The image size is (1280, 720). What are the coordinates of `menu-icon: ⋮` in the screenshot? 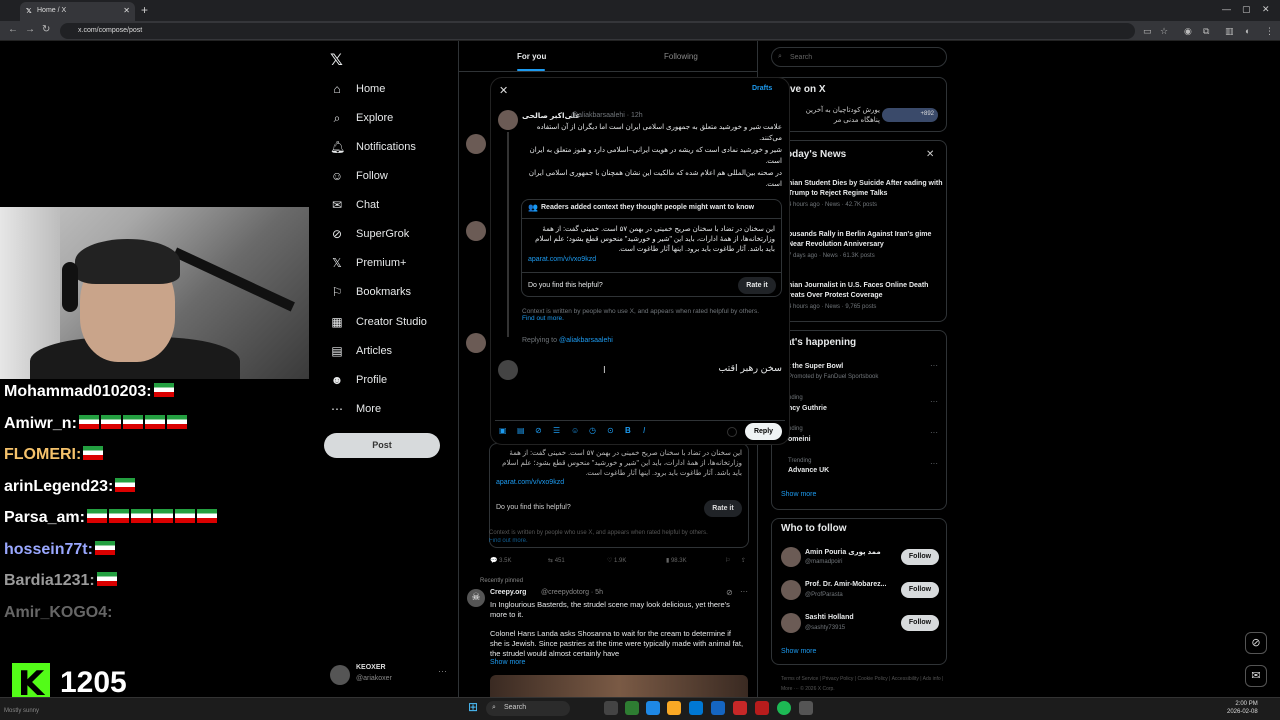 It's located at (1269, 31).